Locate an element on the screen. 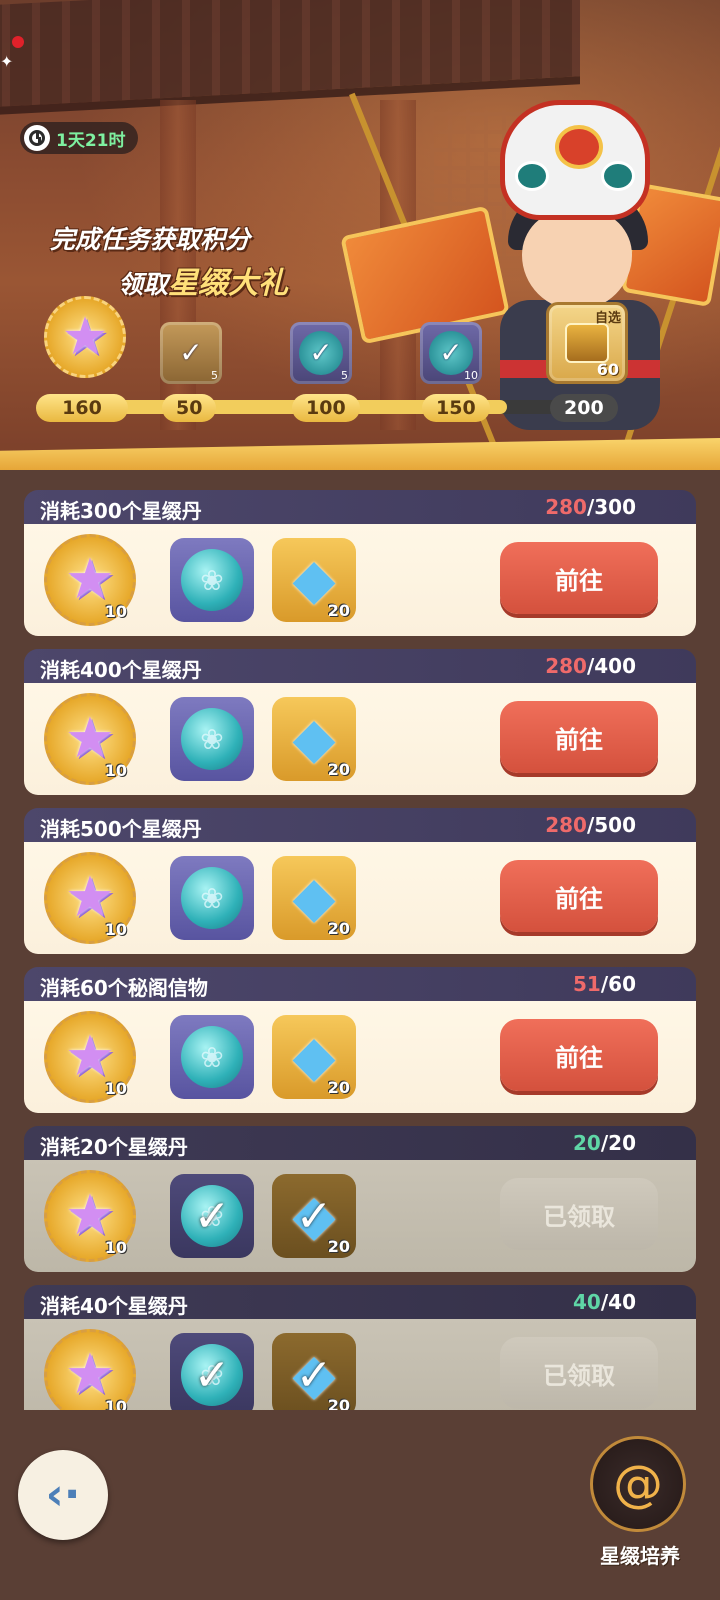 The height and width of the screenshot is (1600, 720). task-header: 消耗500个星缀丹 280/500 is located at coordinates (360, 826).